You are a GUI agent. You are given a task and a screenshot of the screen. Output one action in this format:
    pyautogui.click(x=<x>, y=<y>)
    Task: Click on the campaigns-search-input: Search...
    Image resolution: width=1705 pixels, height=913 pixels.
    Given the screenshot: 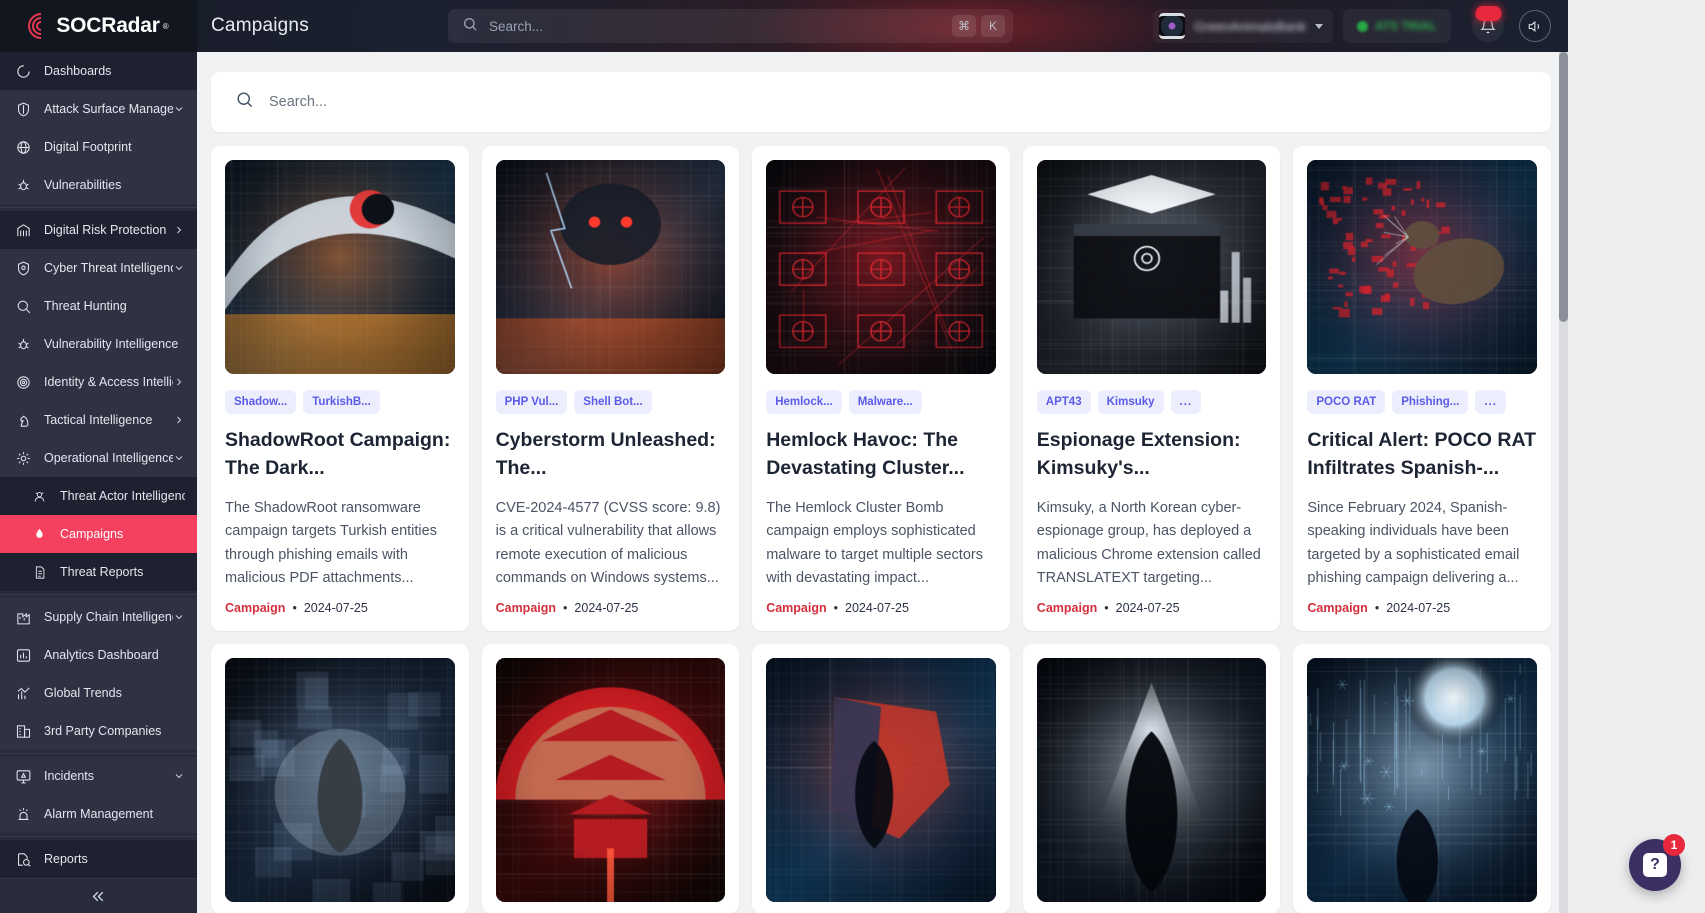 What is the action you would take?
    pyautogui.click(x=881, y=102)
    